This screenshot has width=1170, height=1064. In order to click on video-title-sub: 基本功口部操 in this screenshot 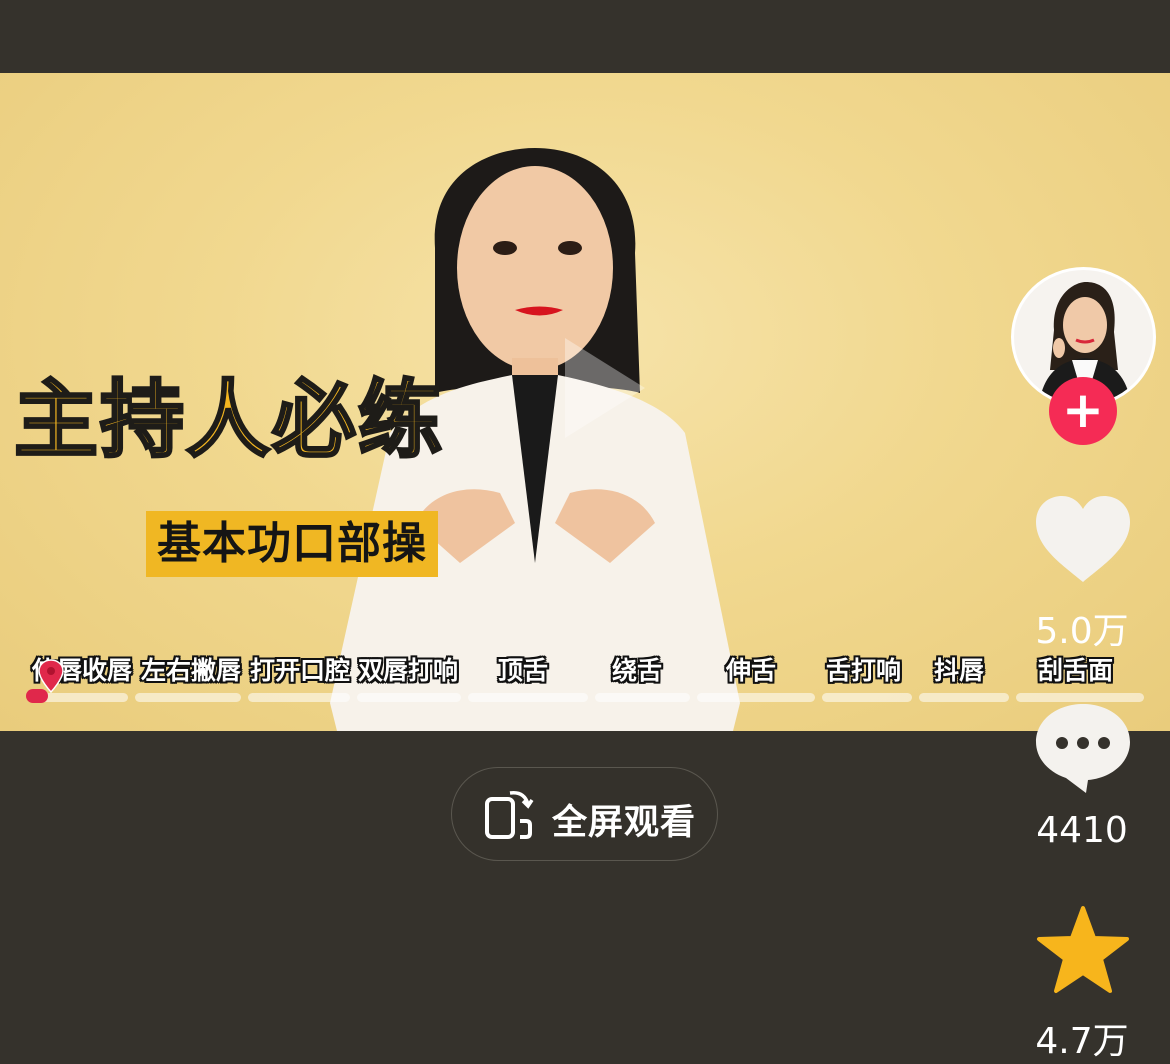, I will do `click(292, 544)`.